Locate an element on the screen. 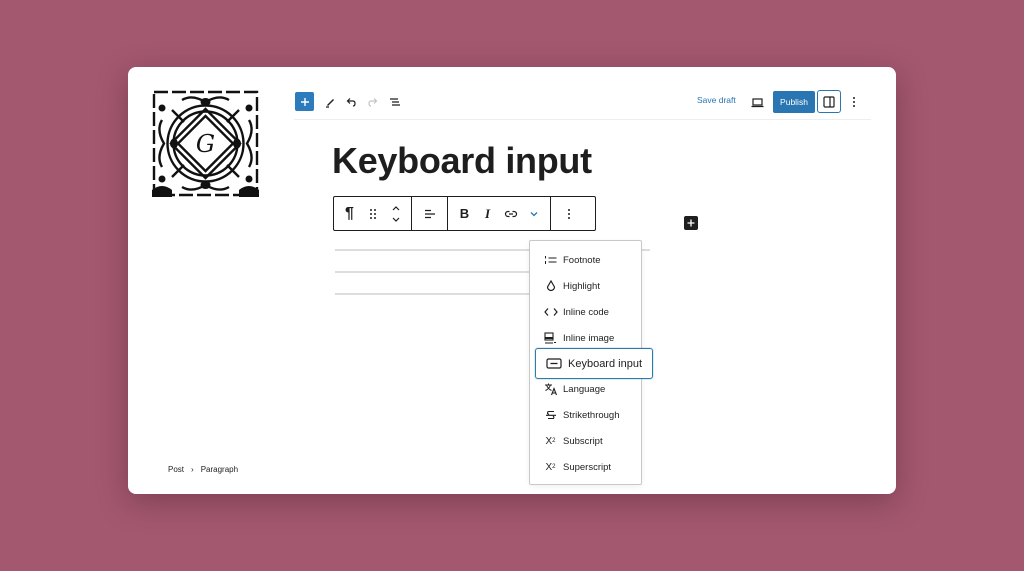 This screenshot has height=571, width=1024. keyboard-icon is located at coordinates (553, 364).